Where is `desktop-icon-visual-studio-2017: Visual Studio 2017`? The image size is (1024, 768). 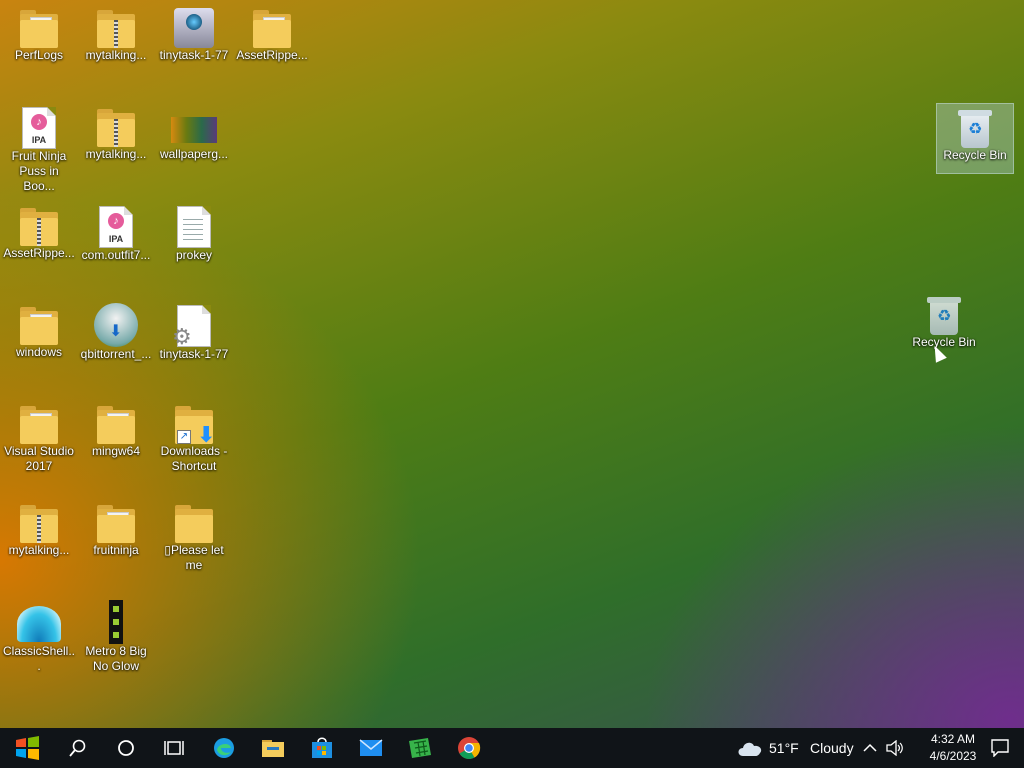 desktop-icon-visual-studio-2017: Visual Studio 2017 is located at coordinates (39, 437).